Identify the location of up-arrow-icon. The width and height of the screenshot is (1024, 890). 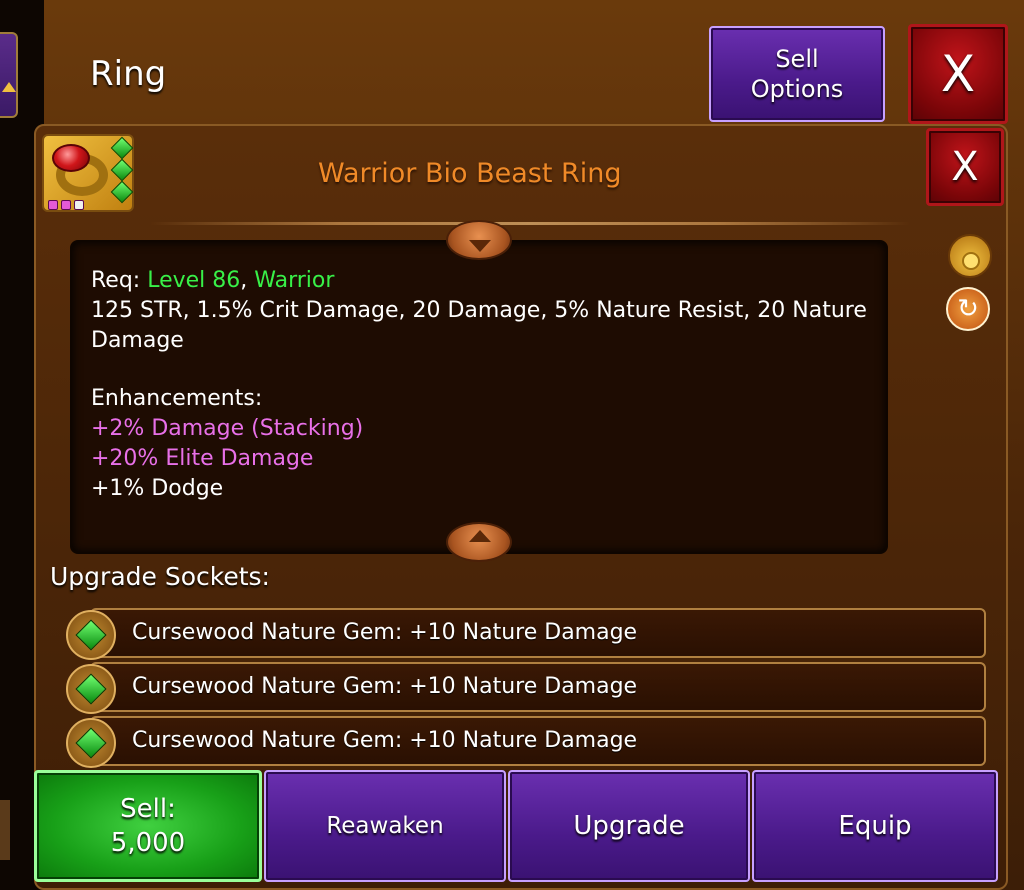
(9, 87).